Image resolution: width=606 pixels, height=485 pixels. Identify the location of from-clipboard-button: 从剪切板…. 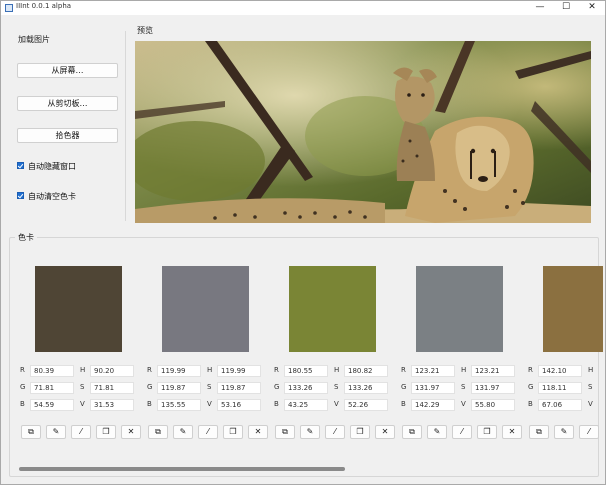
(67, 103).